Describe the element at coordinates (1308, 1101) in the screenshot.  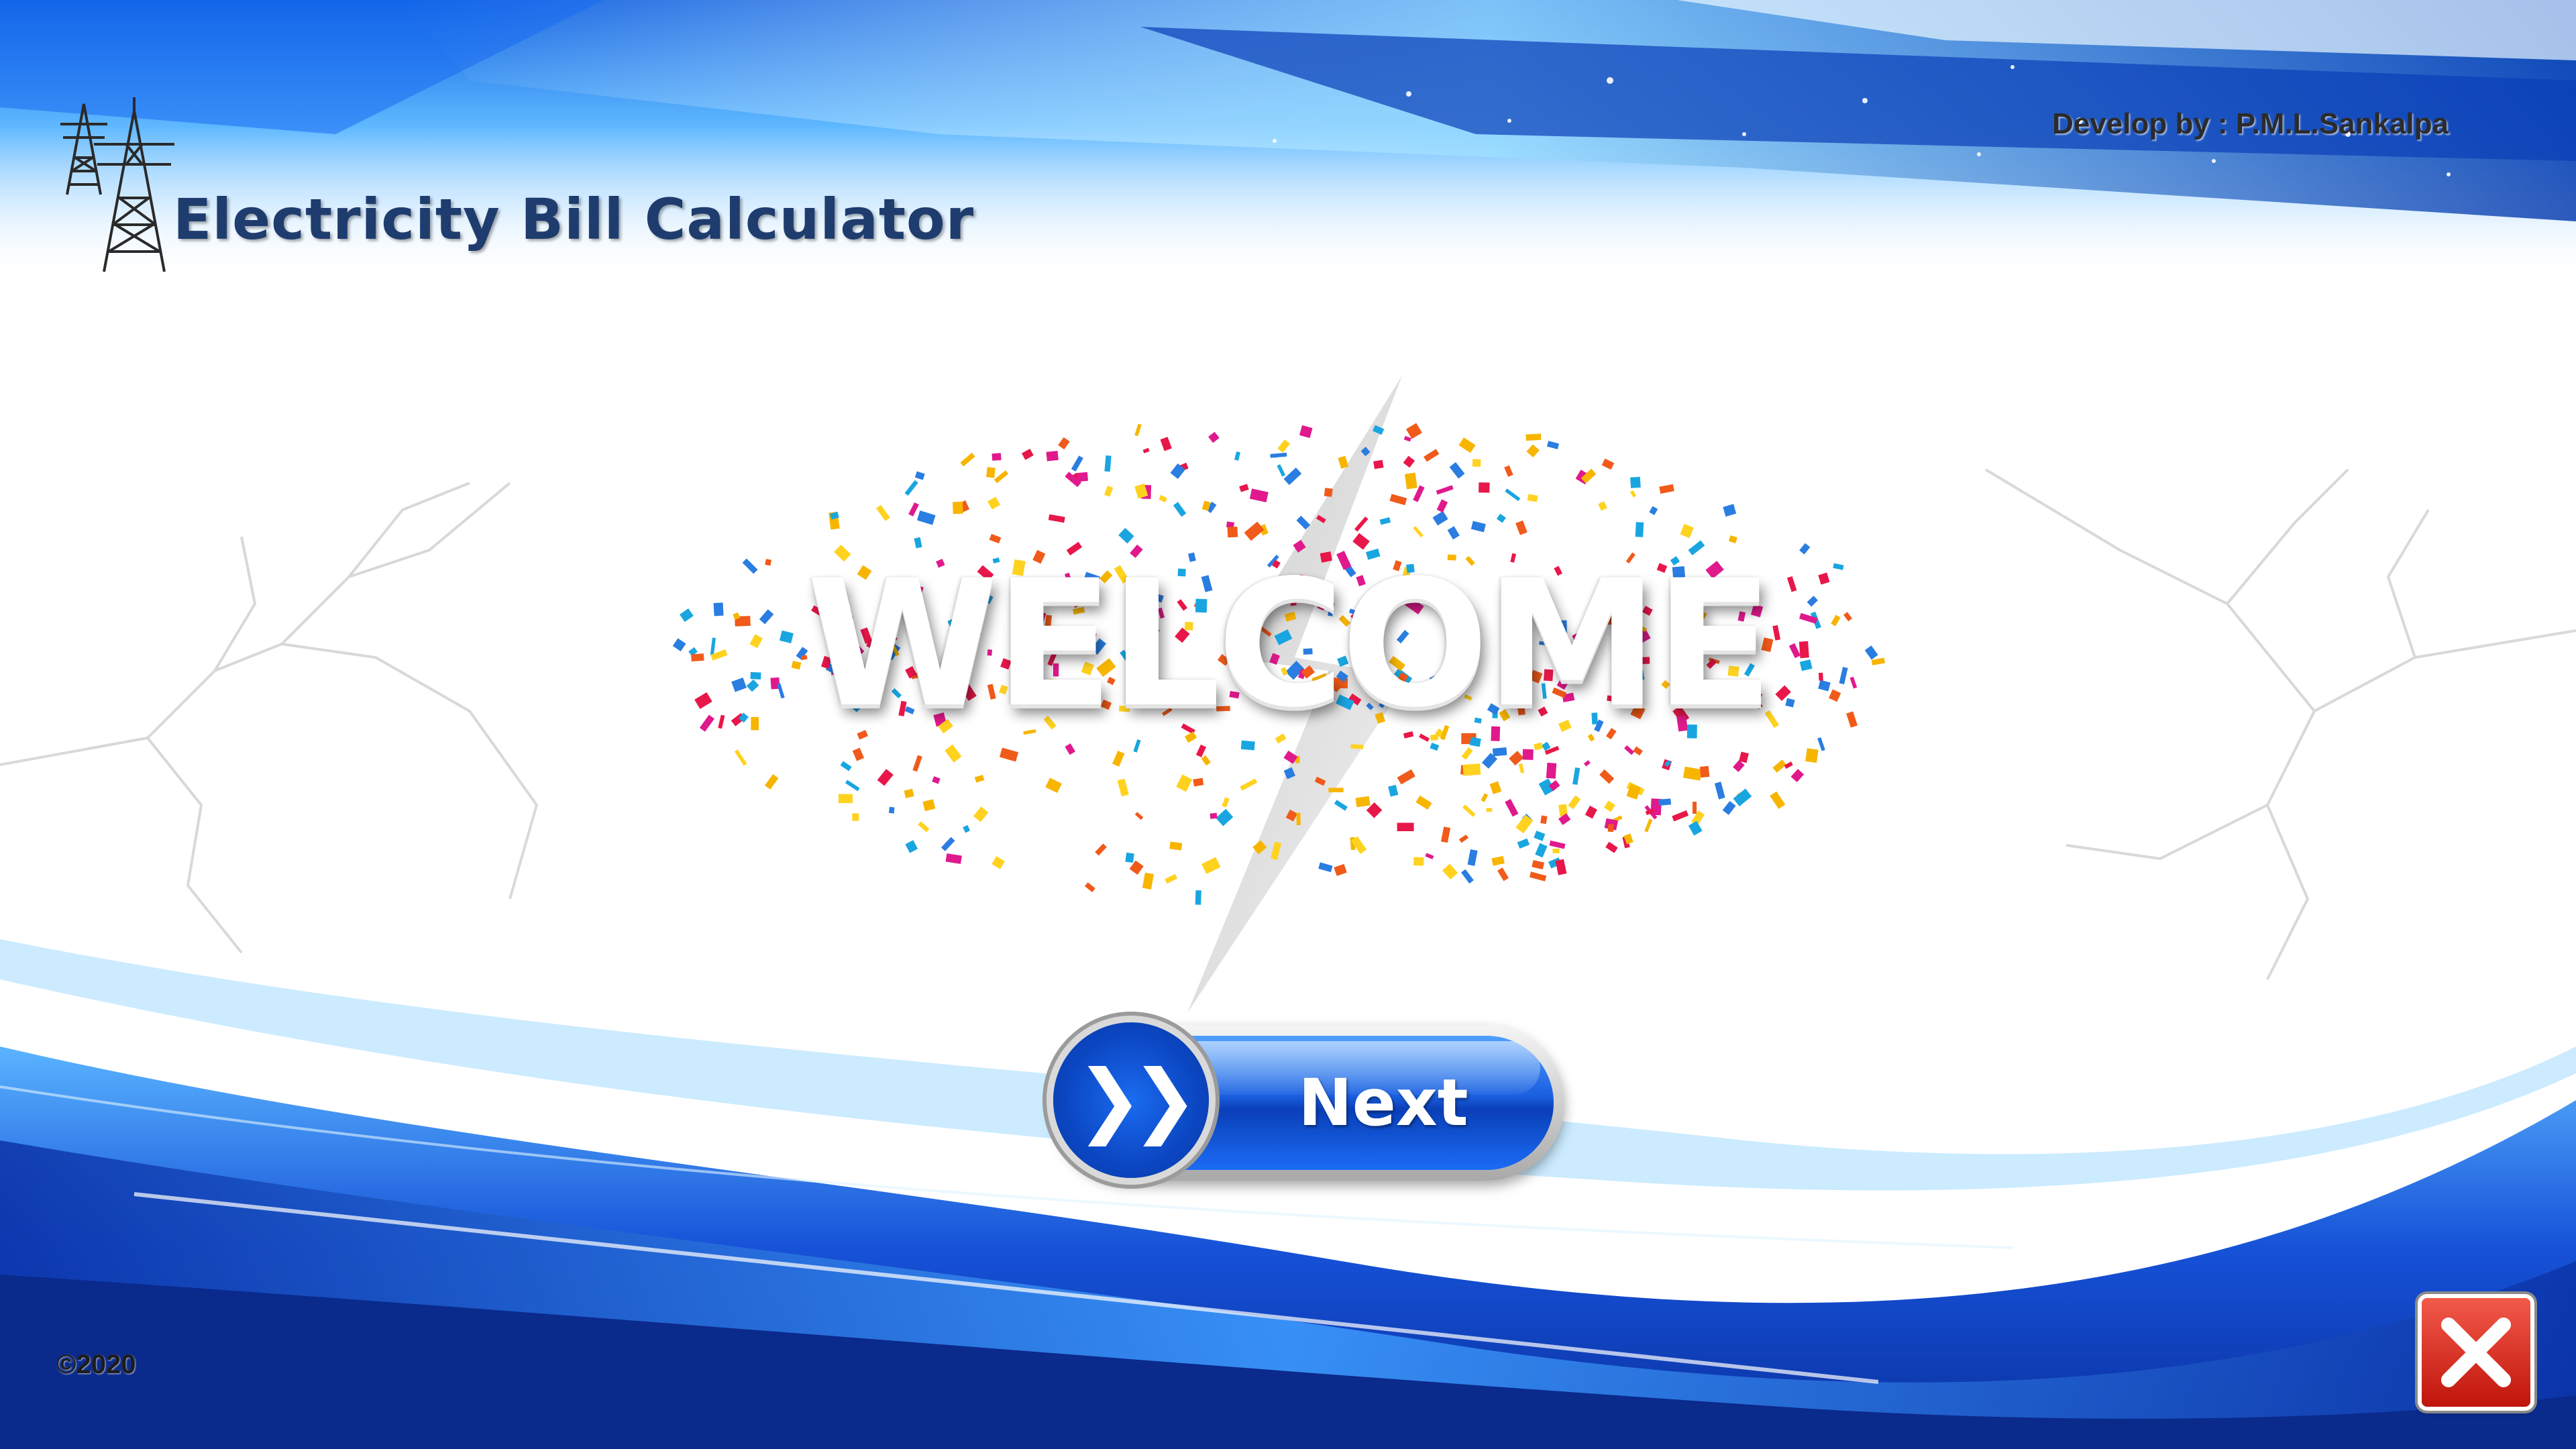
I see `next-button: ❯❯ Next` at that location.